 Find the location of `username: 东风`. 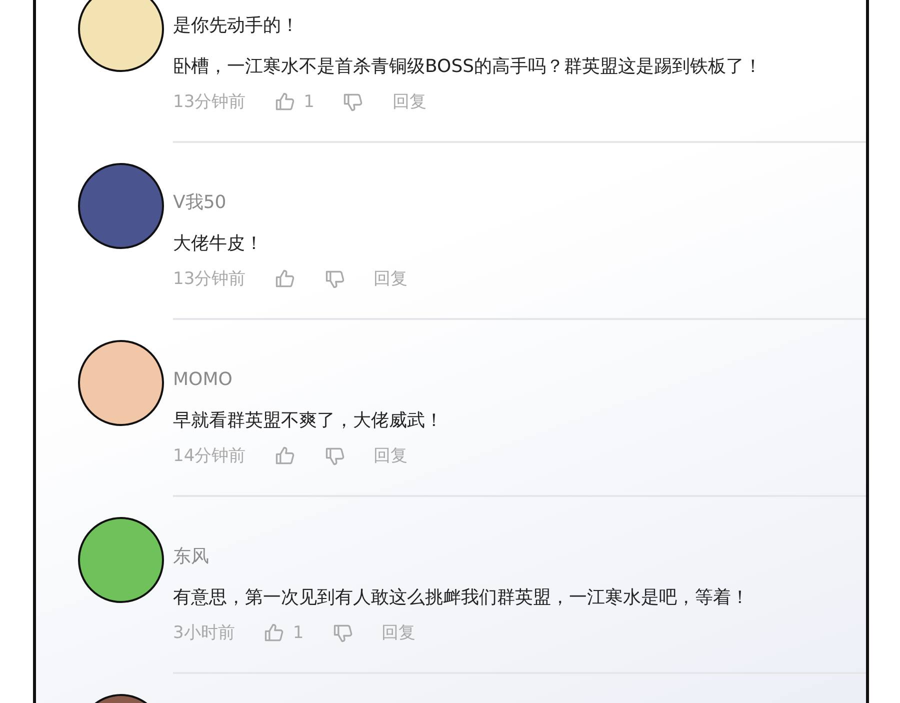

username: 东风 is located at coordinates (191, 557).